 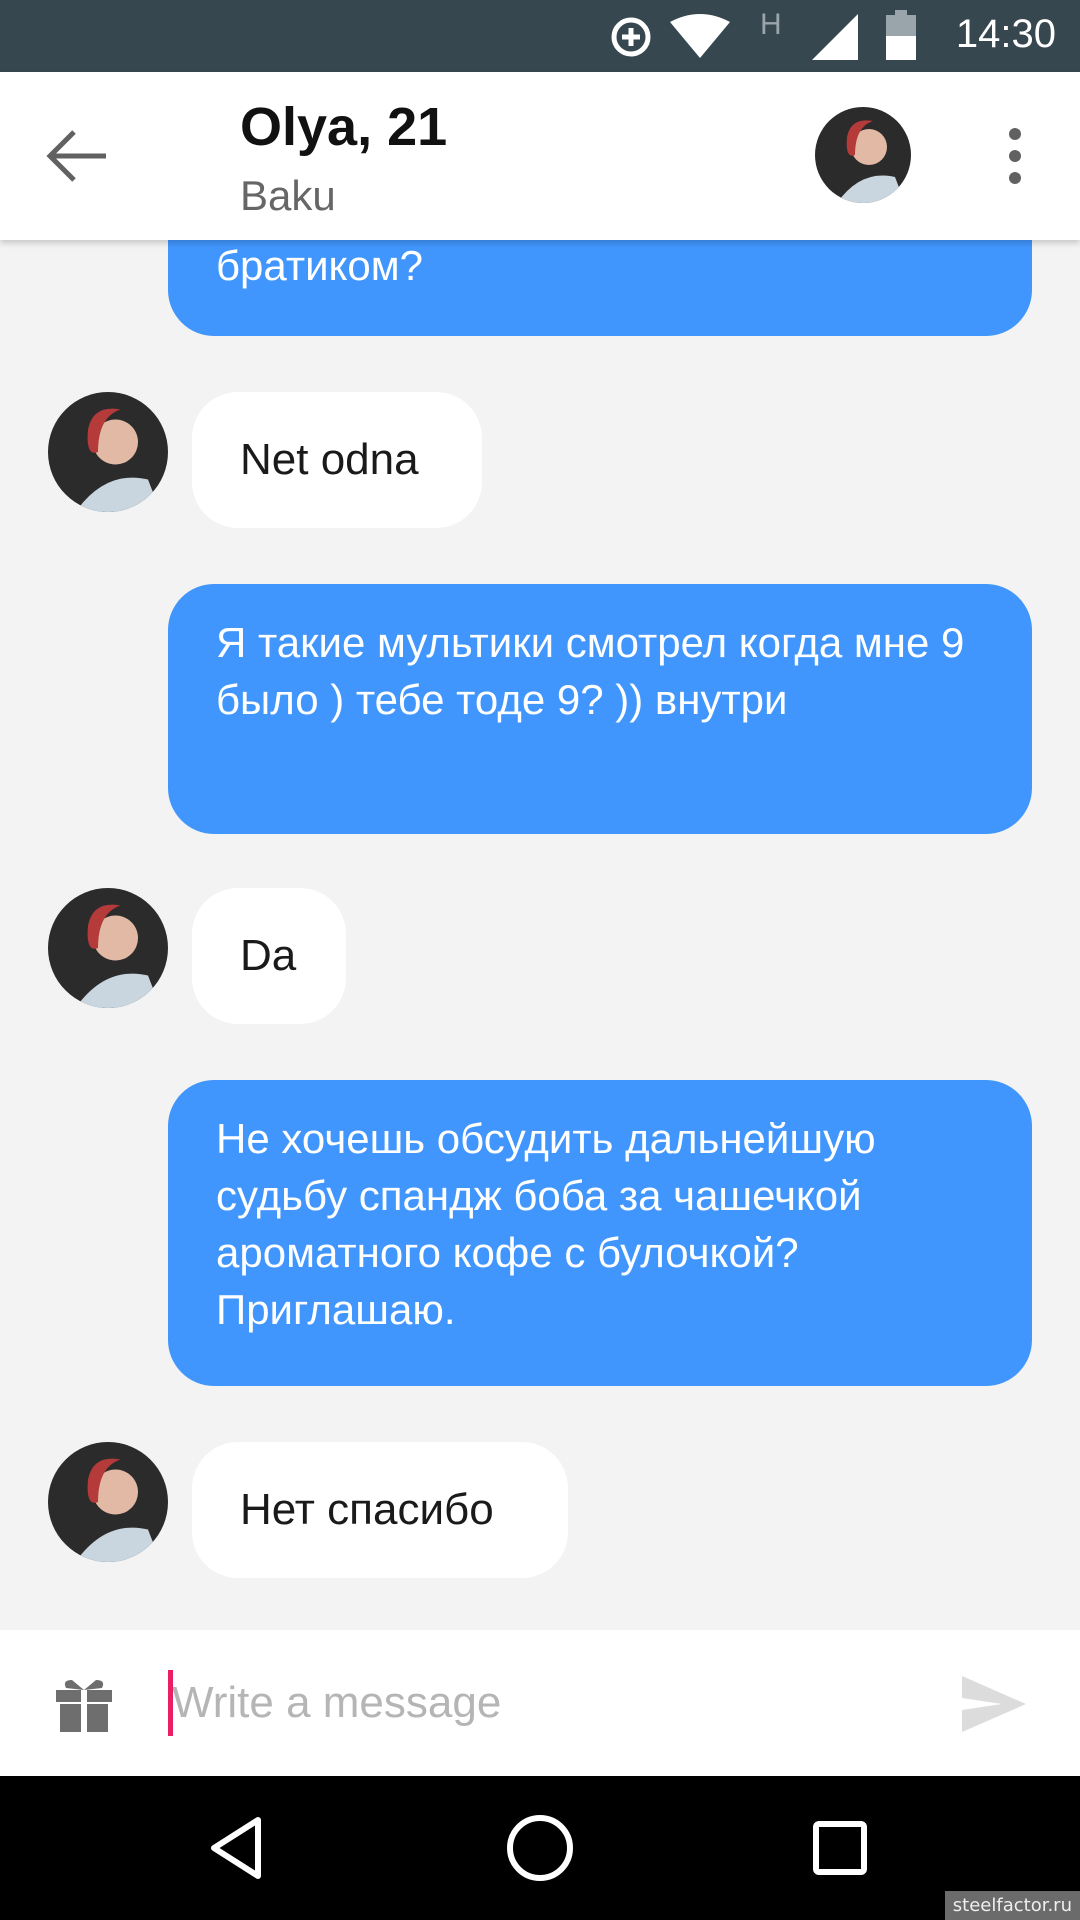 I want to click on message-text: Da, so click(x=268, y=955).